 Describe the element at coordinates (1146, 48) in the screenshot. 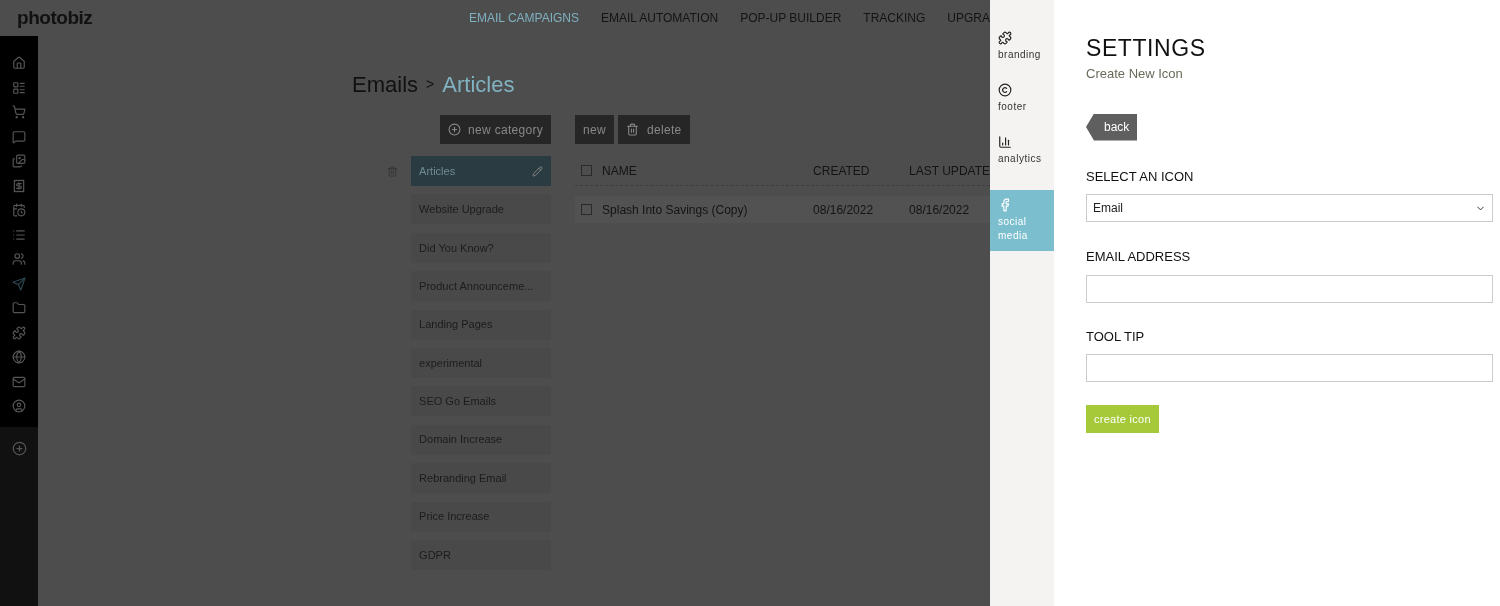

I see `panel-title: SETTINGS` at that location.